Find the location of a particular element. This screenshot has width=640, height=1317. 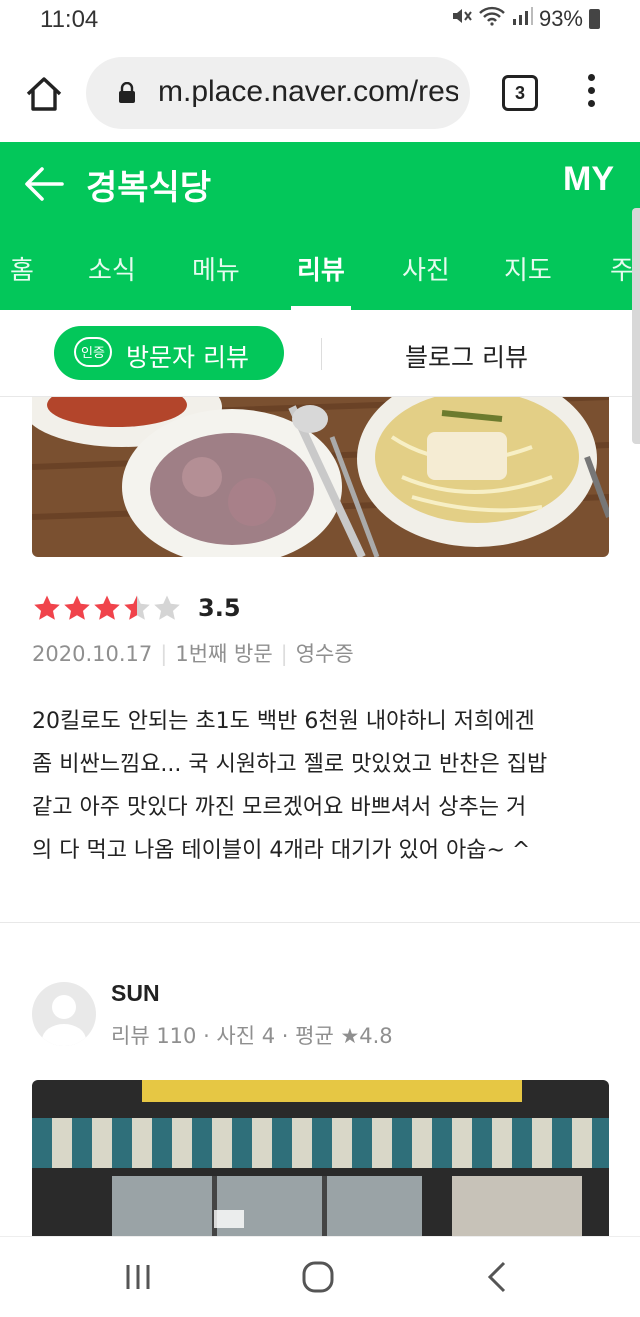

signal-icon is located at coordinates (522, 19).